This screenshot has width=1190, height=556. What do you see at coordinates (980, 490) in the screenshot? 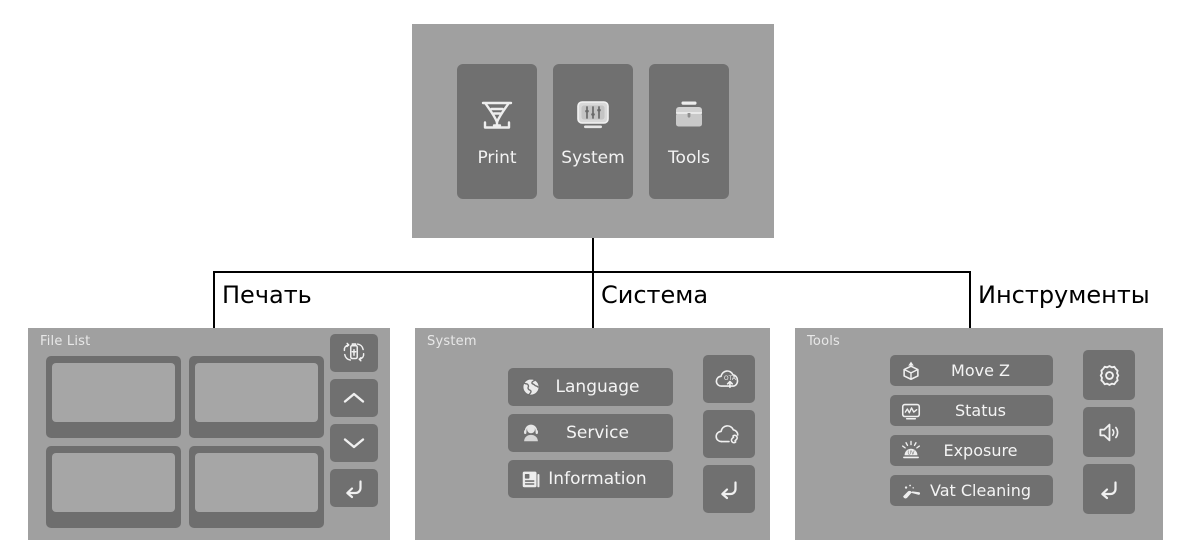
I see `vat-cleaning-button-label: Vat Cleaning` at bounding box center [980, 490].